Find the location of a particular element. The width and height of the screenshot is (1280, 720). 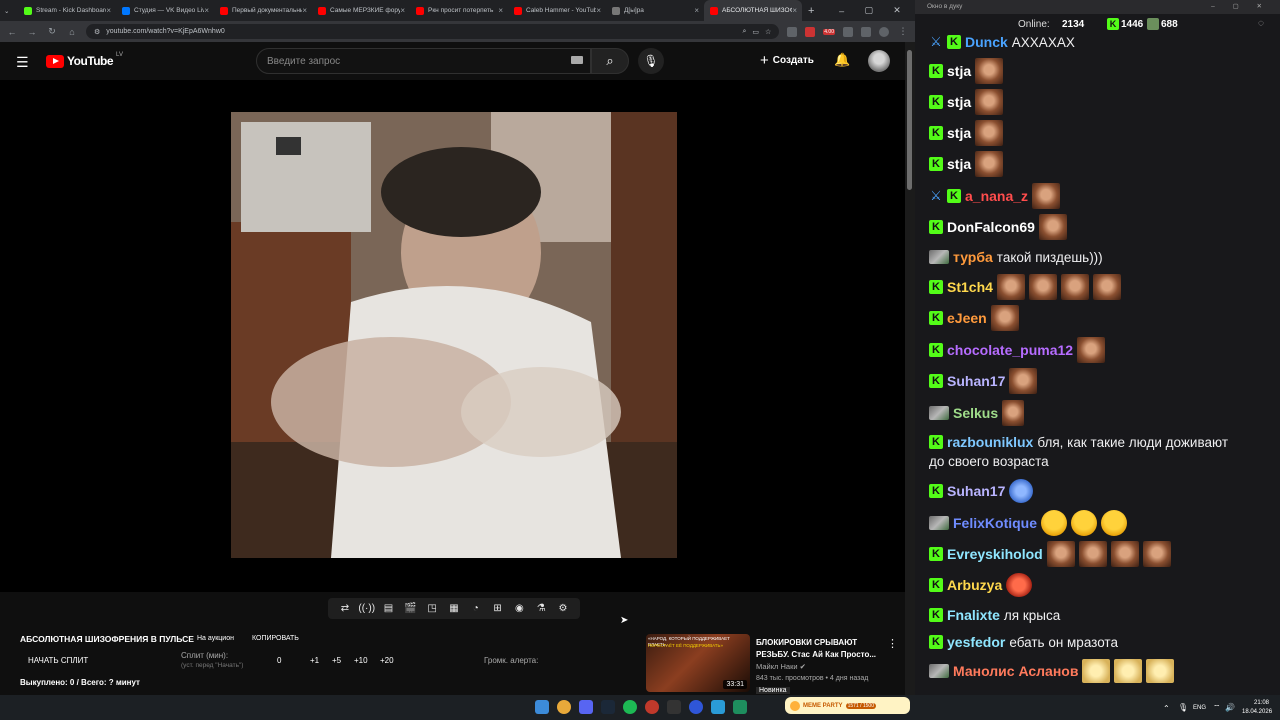

chrome-icon is located at coordinates (564, 707).